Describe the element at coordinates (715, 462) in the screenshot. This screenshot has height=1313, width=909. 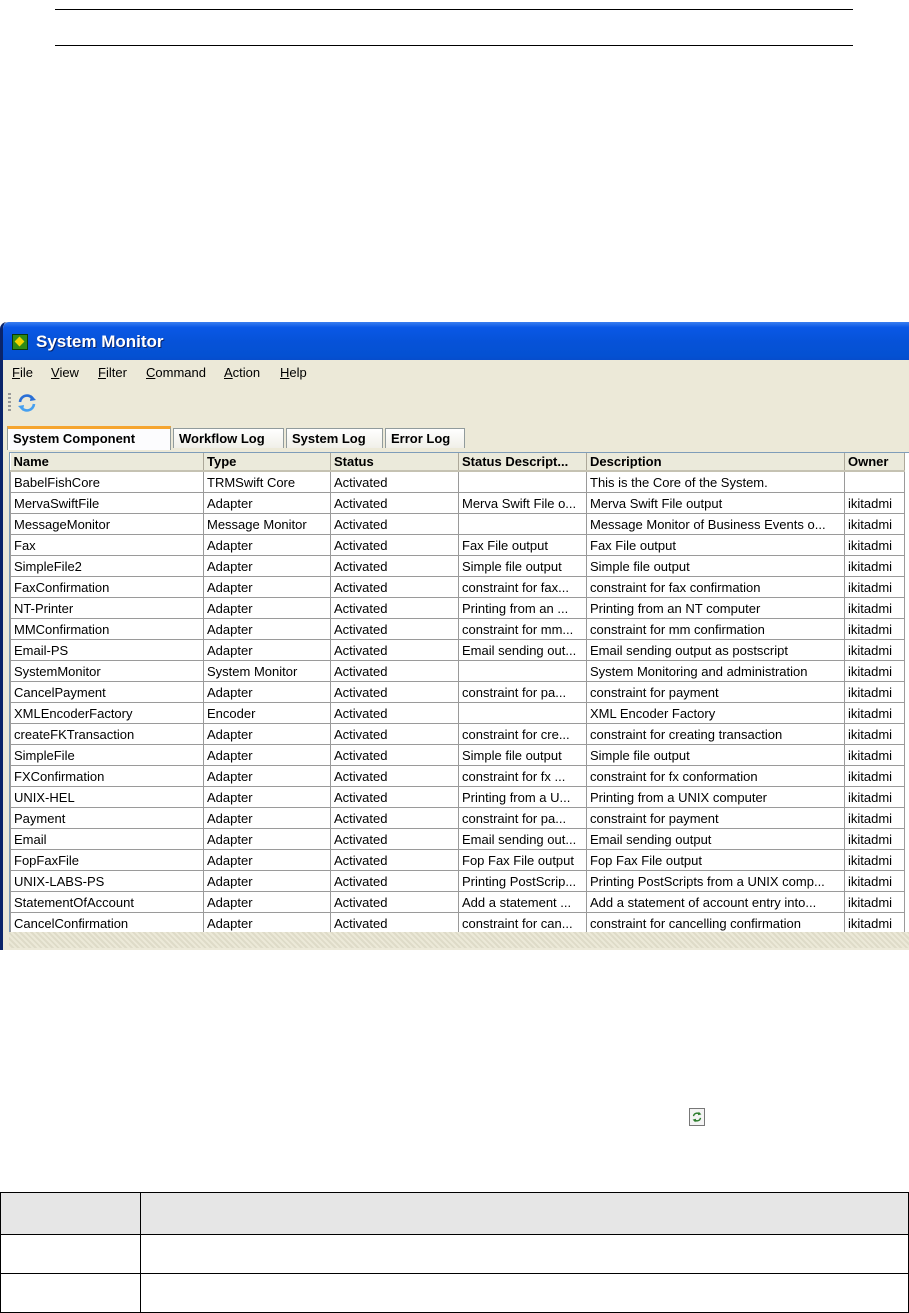
I see `column-header-description: Description` at that location.